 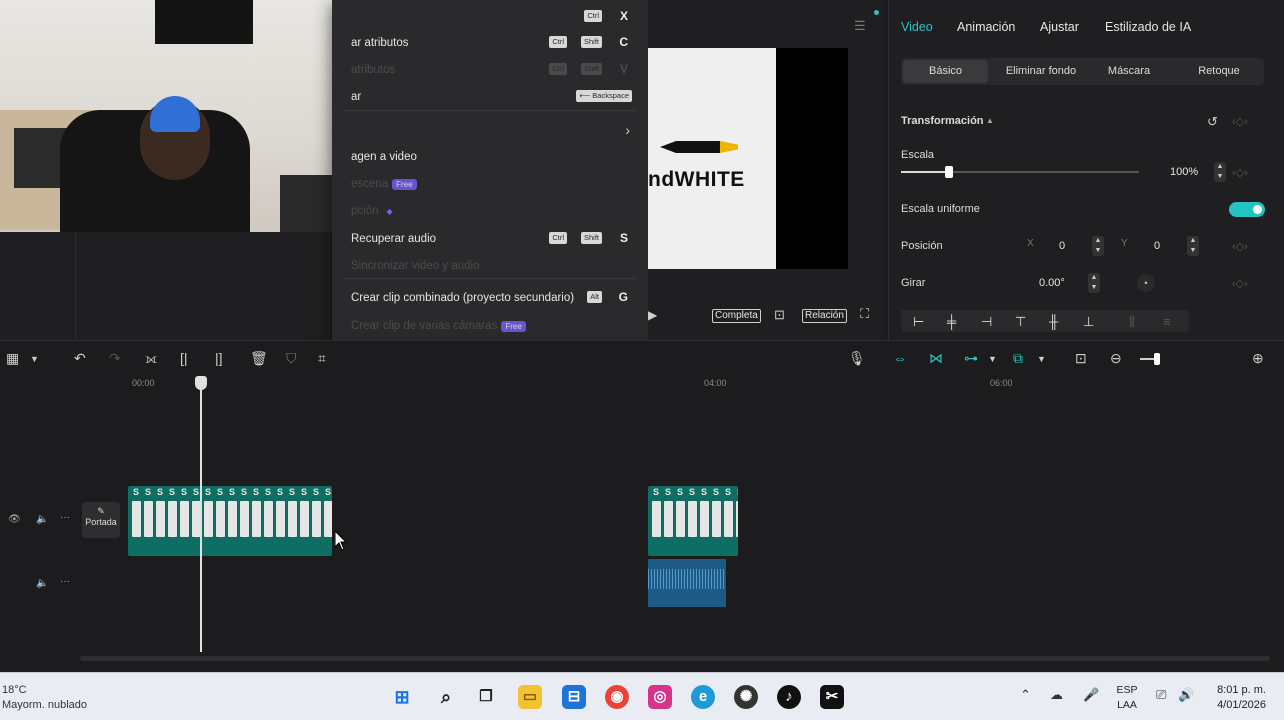 What do you see at coordinates (936, 358) in the screenshot?
I see `magnet-icon: ⋈` at bounding box center [936, 358].